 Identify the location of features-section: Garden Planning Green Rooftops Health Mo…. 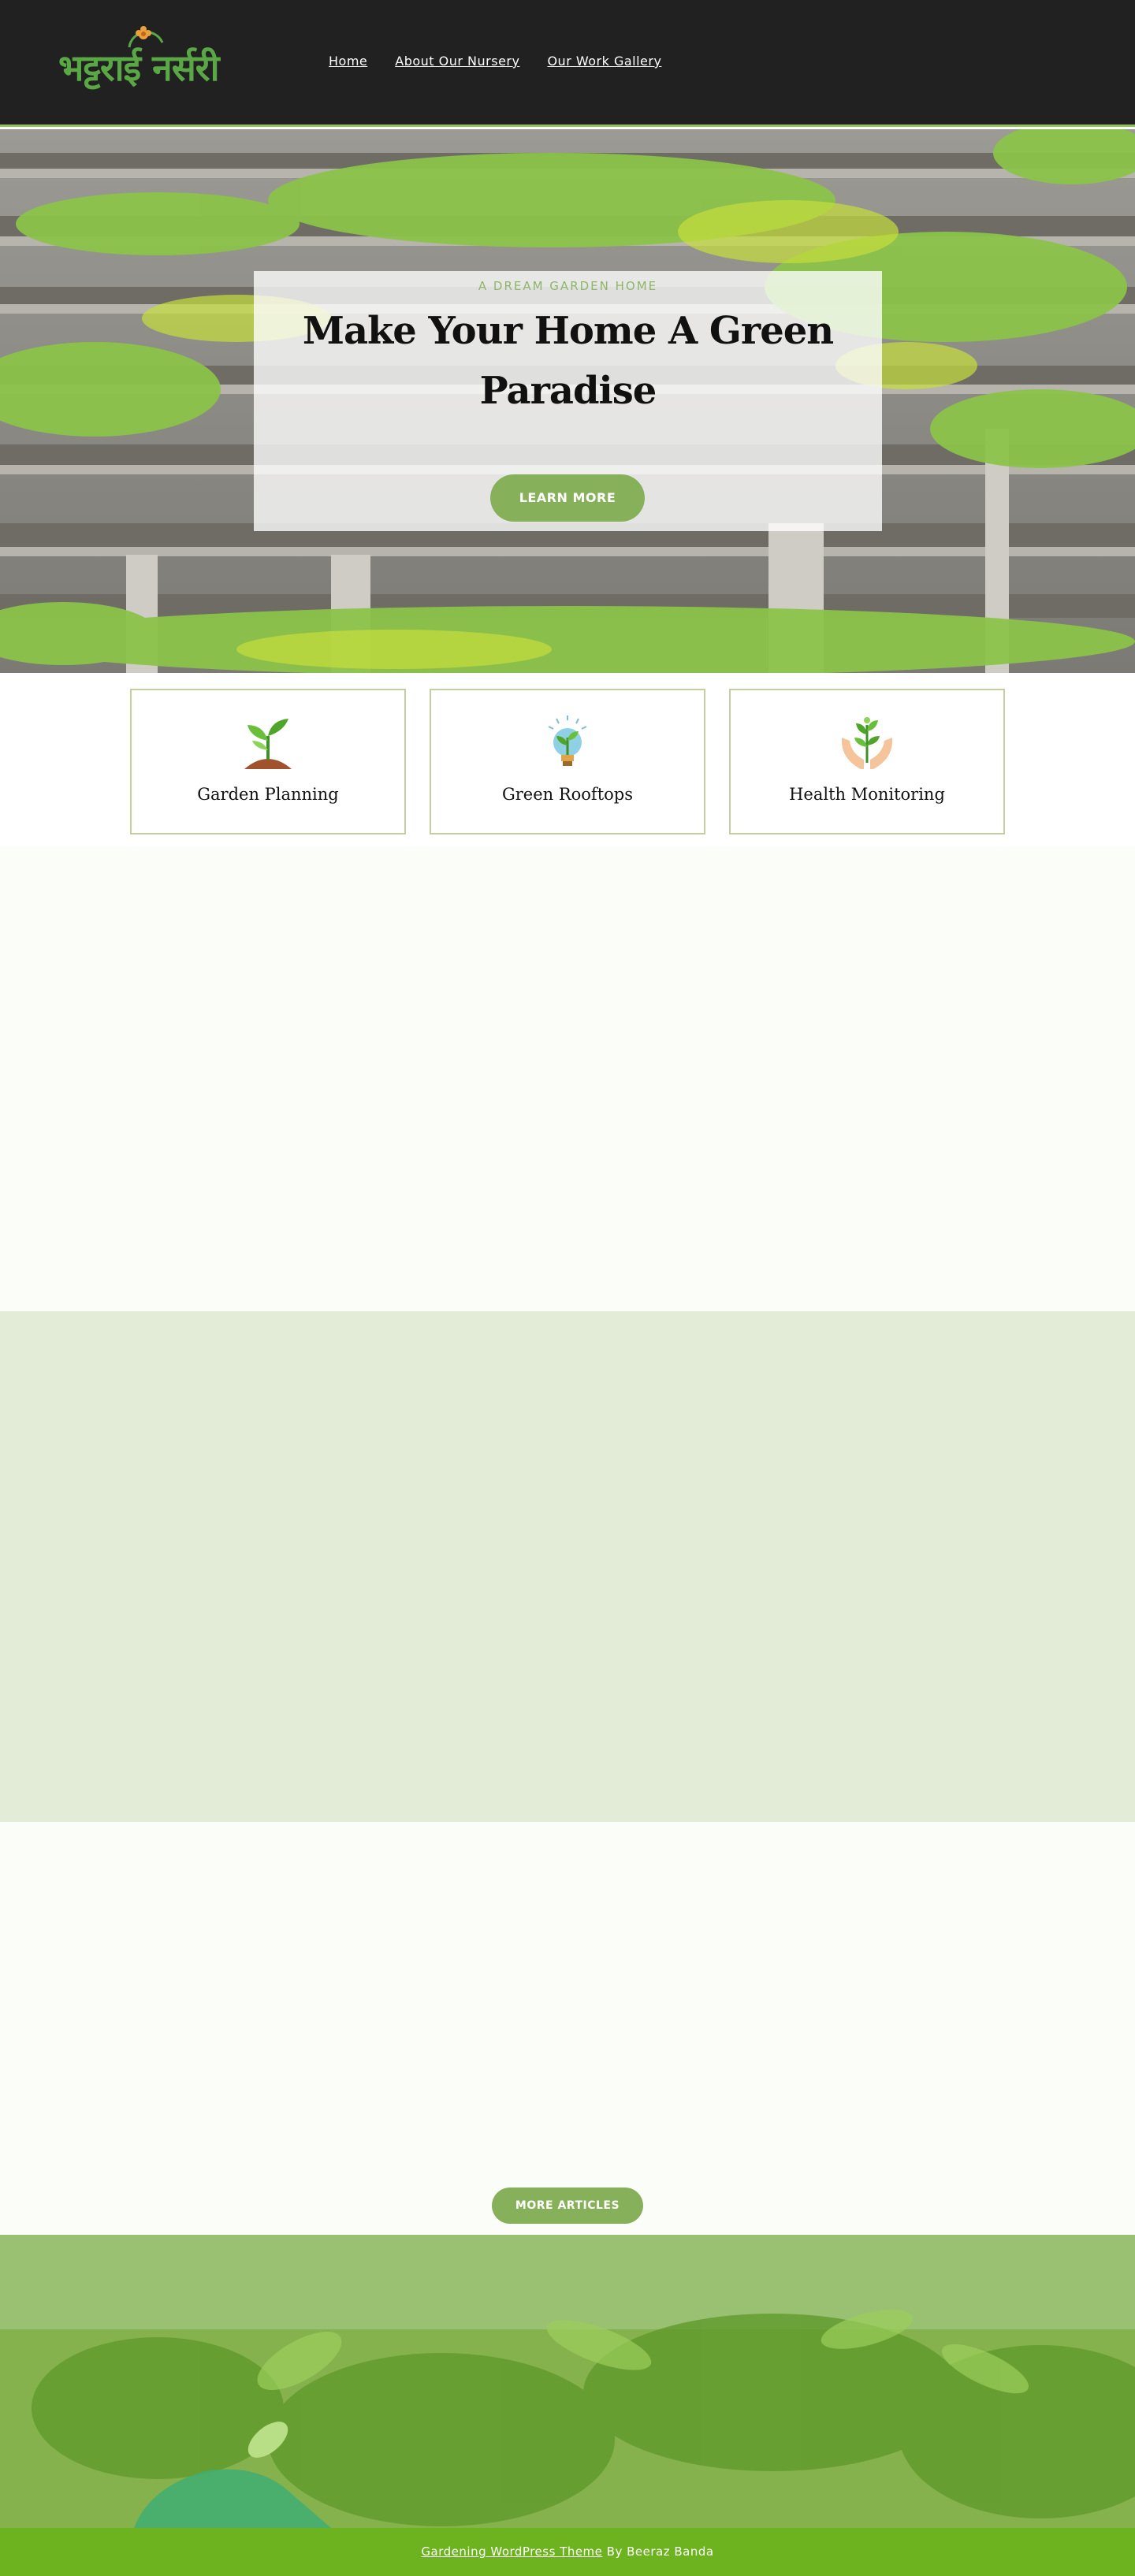
(567, 759).